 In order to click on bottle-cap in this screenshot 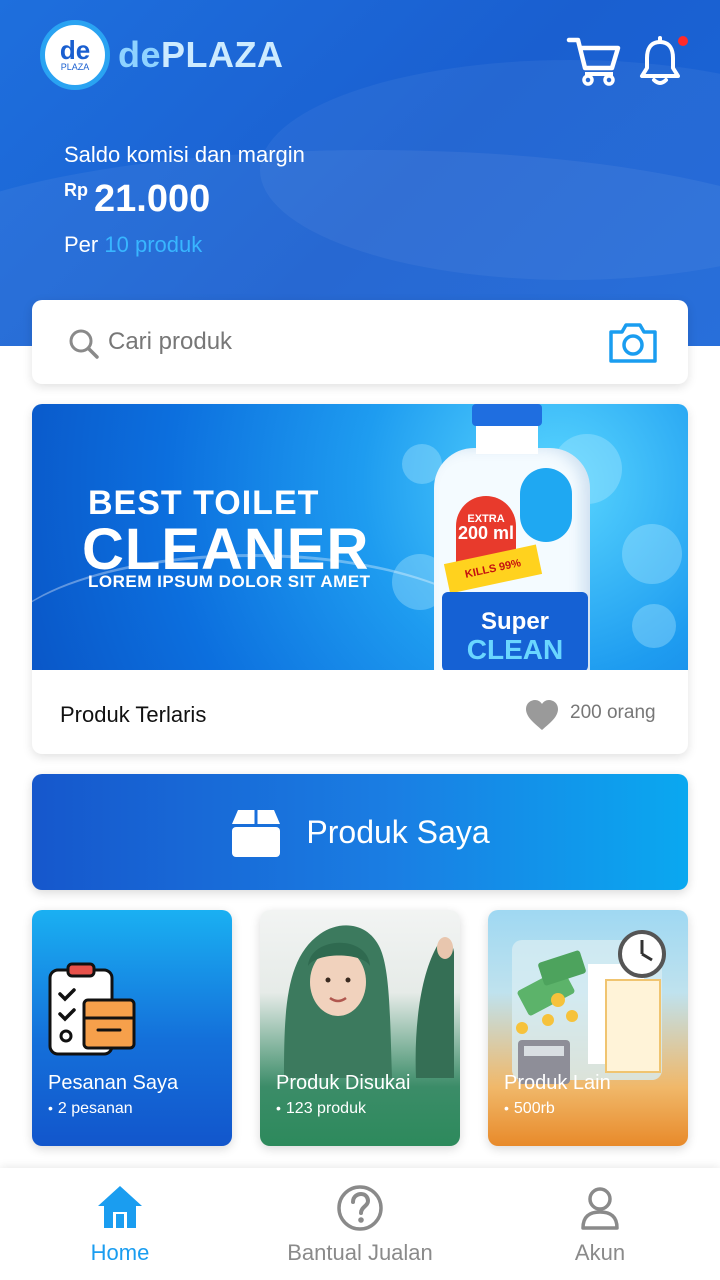, I will do `click(507, 415)`.